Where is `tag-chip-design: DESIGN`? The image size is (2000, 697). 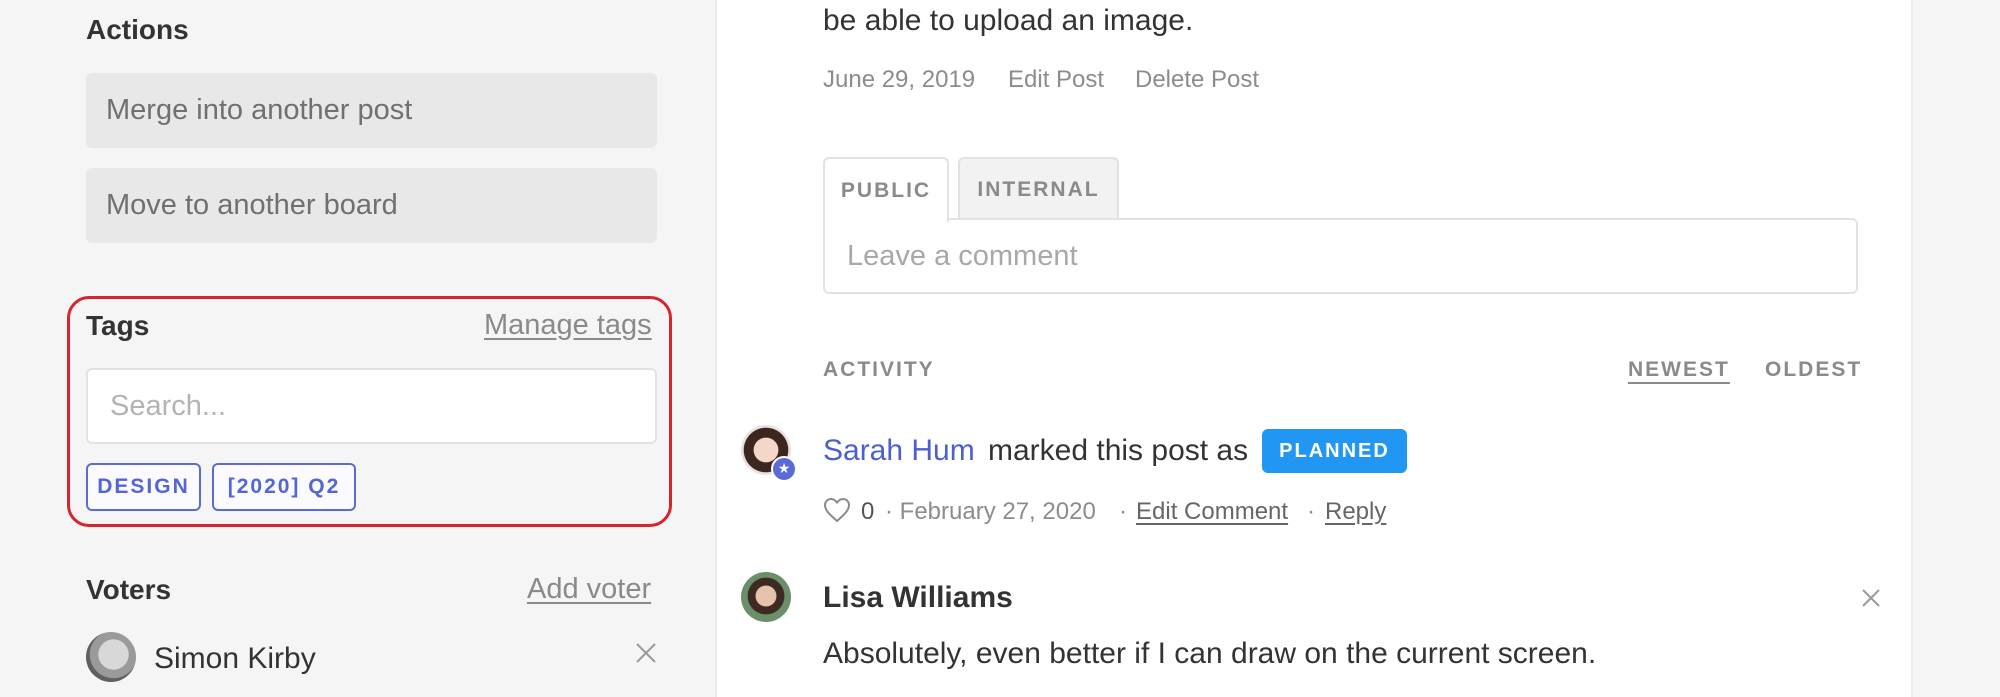
tag-chip-design: DESIGN is located at coordinates (143, 487).